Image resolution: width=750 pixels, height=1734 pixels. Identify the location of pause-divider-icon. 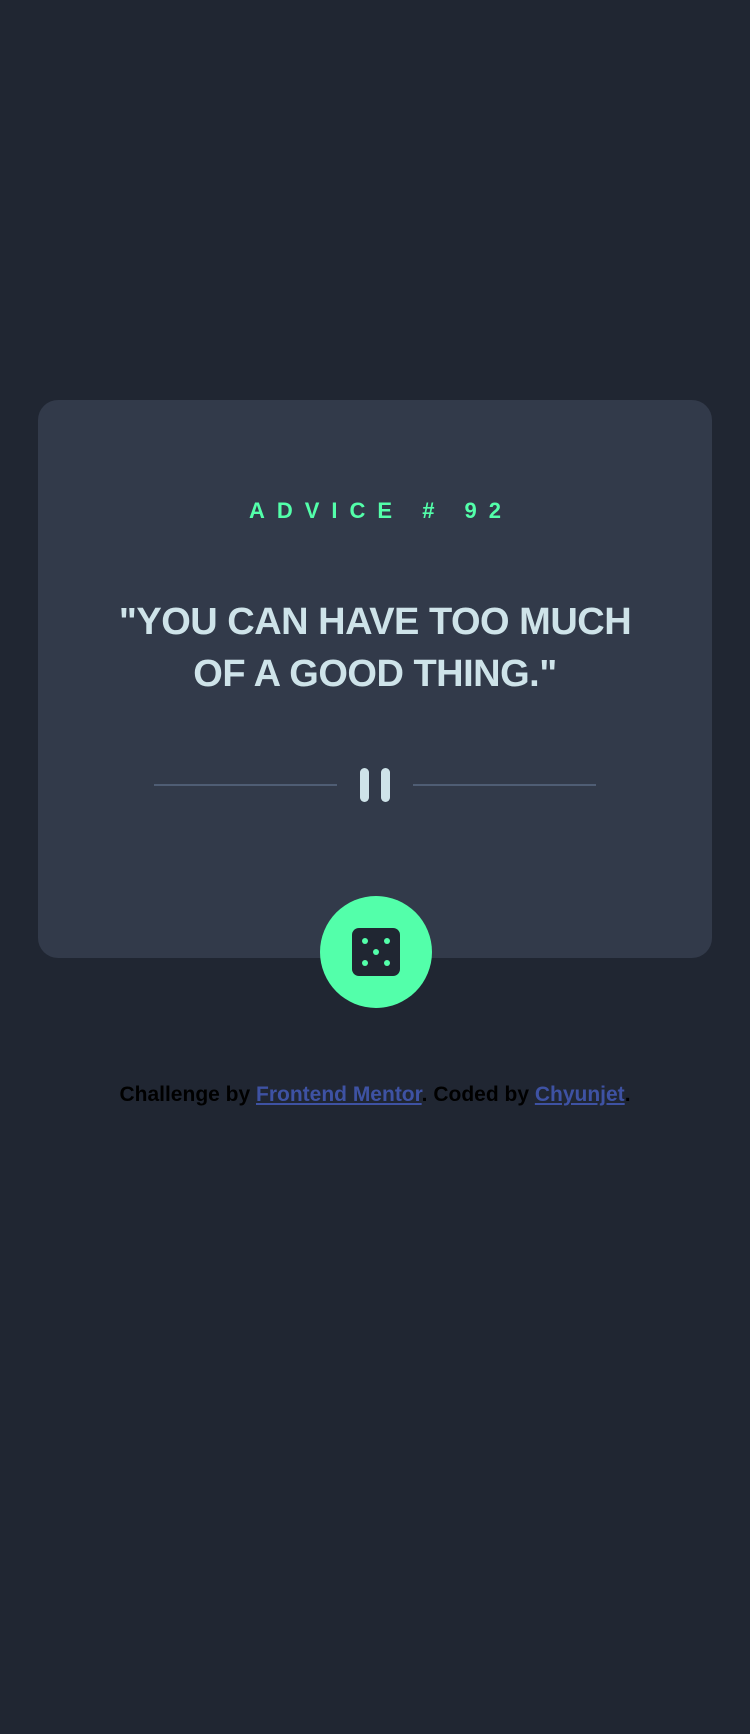
(375, 785).